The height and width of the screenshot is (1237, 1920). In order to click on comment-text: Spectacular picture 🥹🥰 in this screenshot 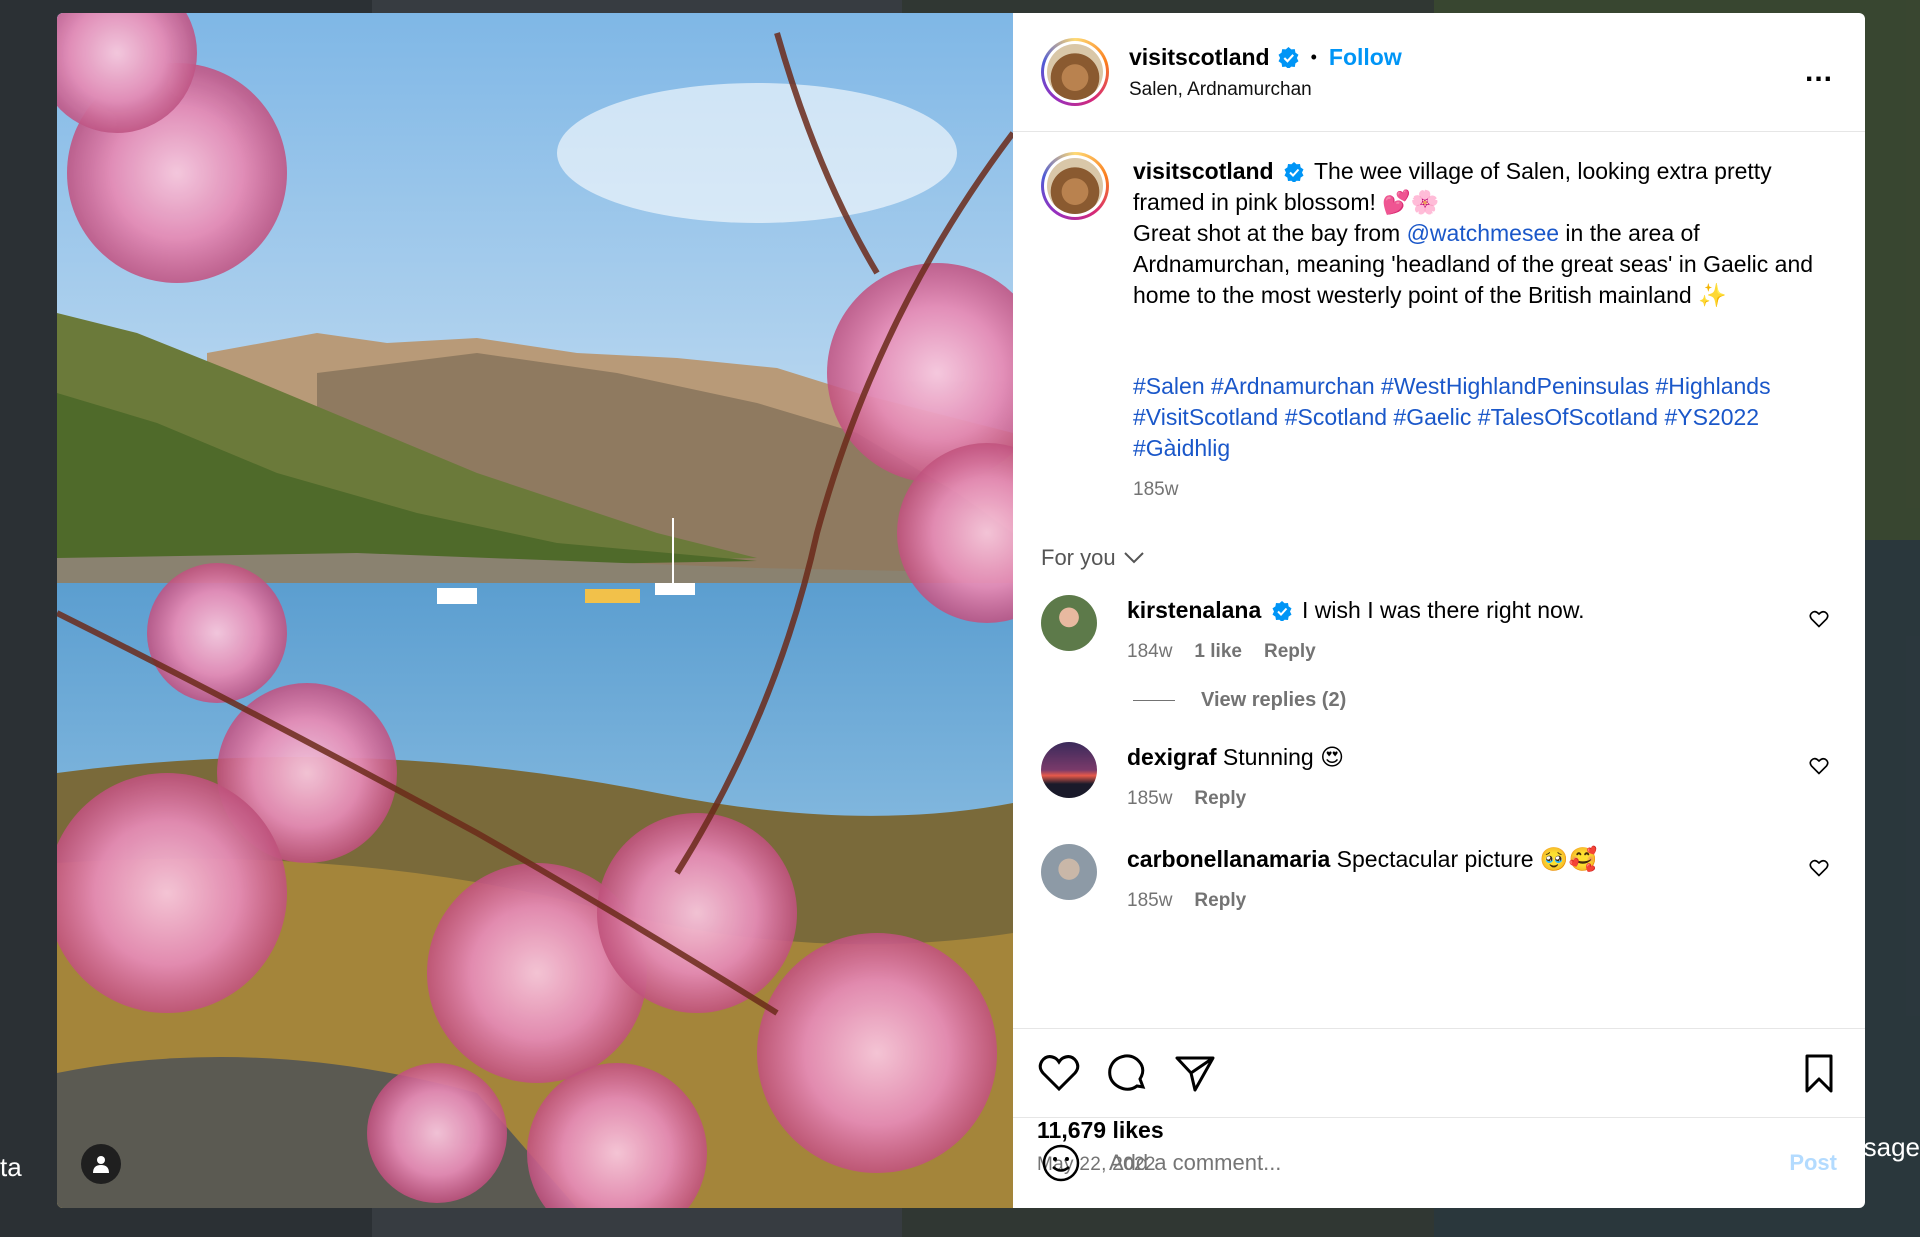, I will do `click(1467, 859)`.